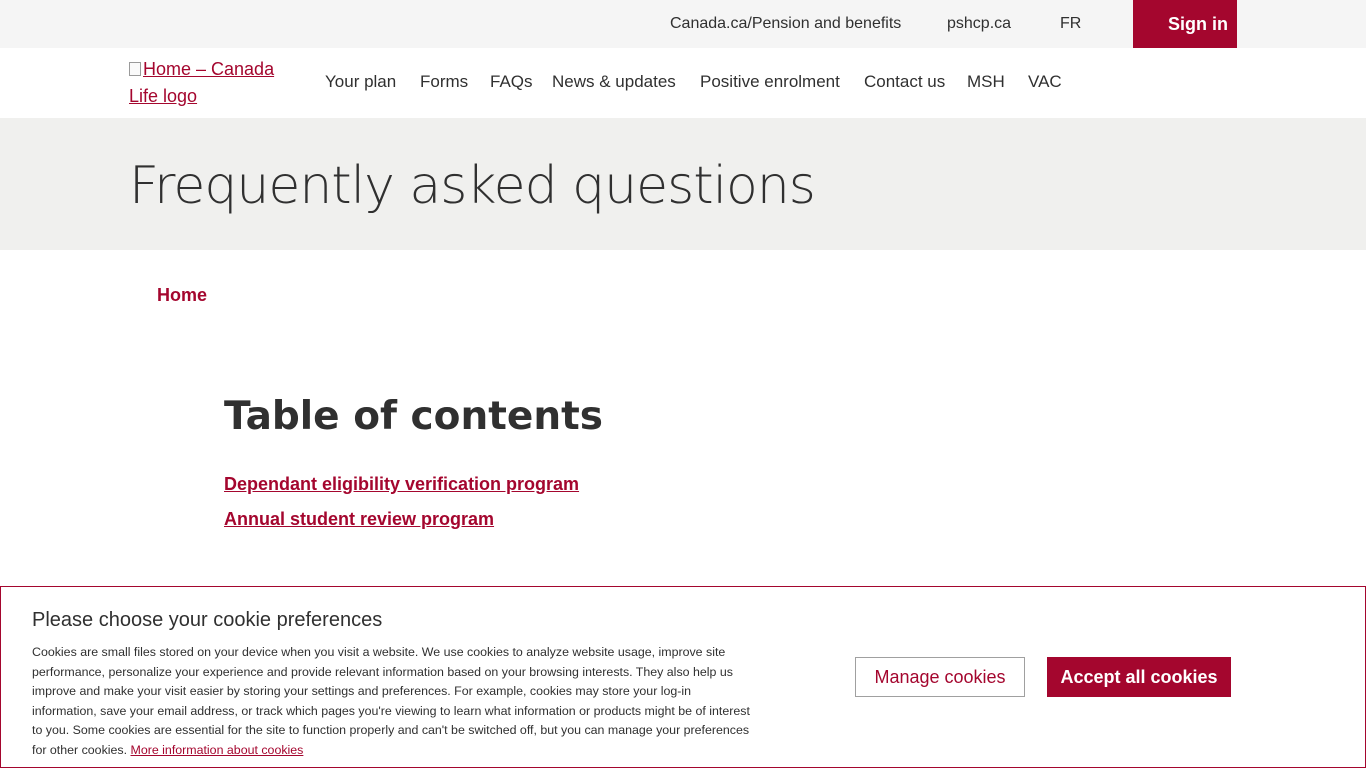 The image size is (1366, 768). I want to click on cookie-title: Please choose your cookie preferences, so click(207, 620).